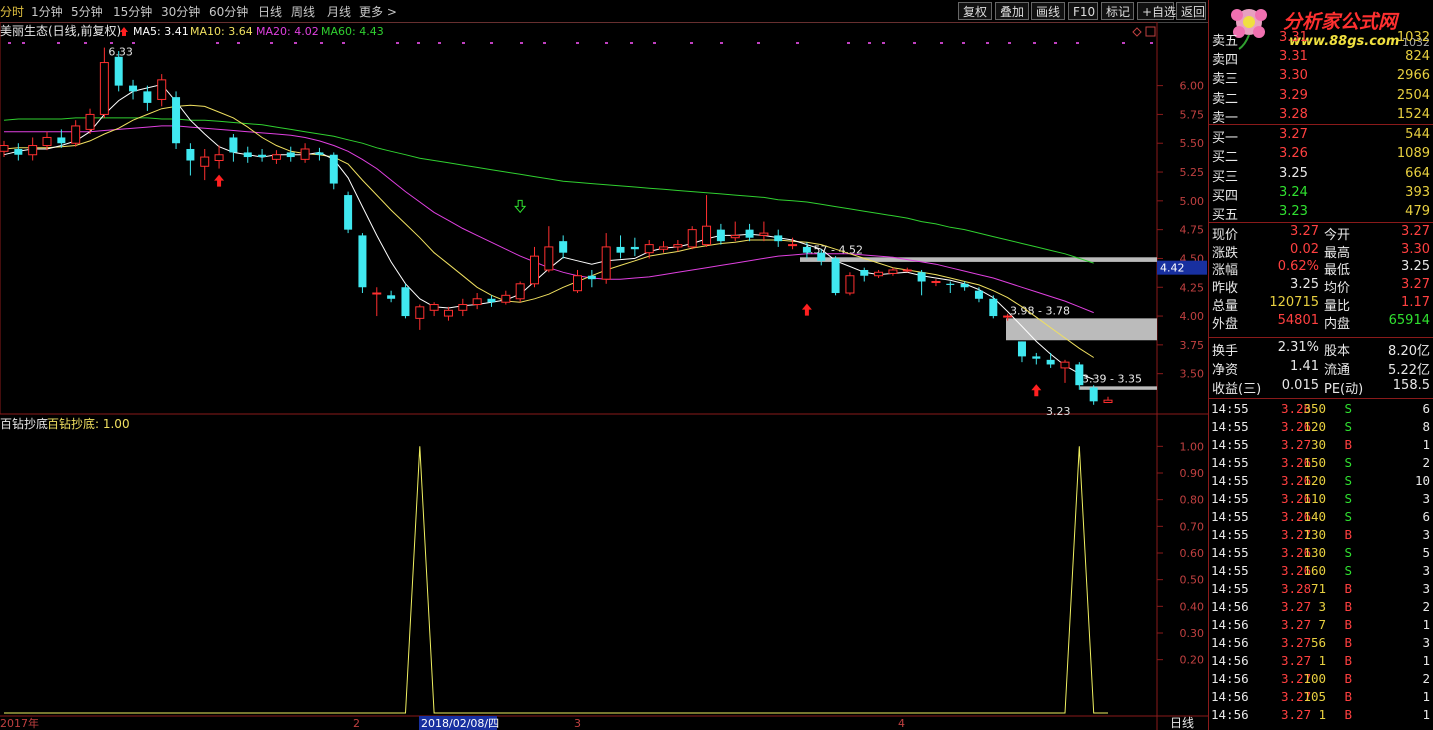 The width and height of the screenshot is (1433, 730). Describe the element at coordinates (1417, 212) in the screenshot. I see `buy-volume: 479` at that location.